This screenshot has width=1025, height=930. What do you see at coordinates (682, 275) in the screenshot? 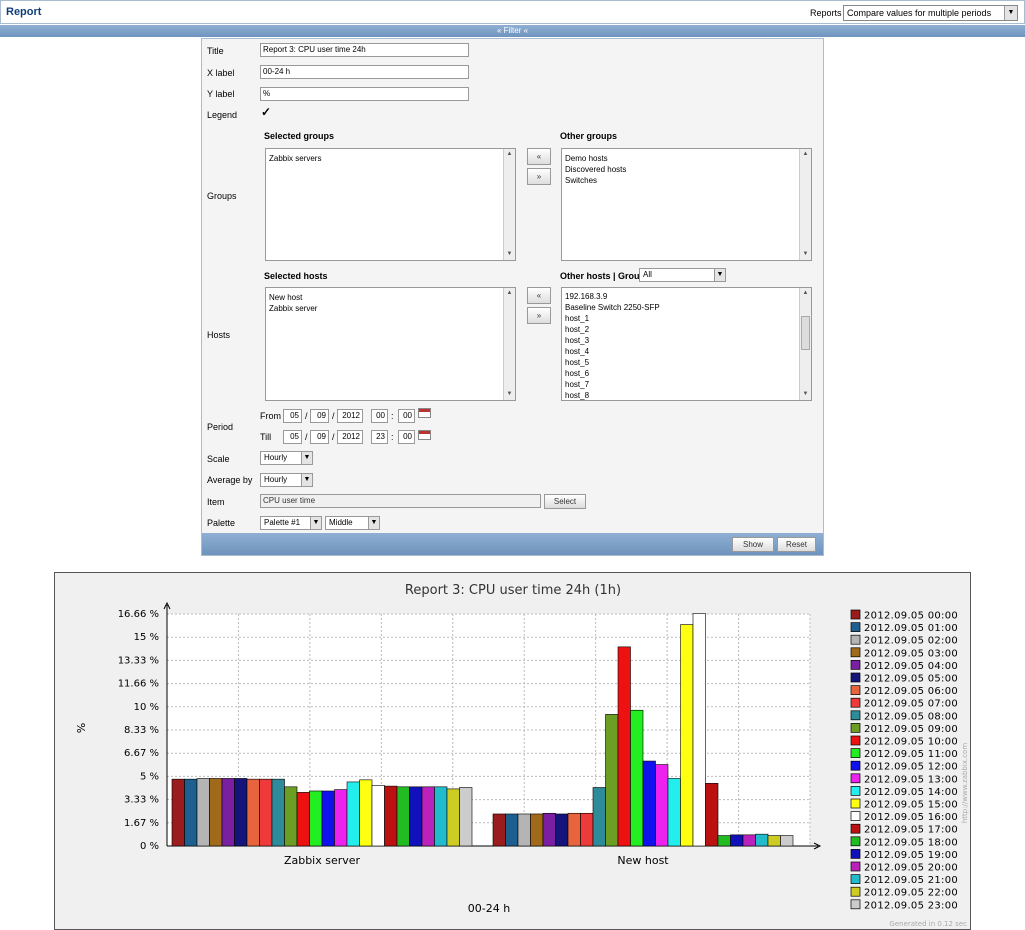
I see `host-group-select: All ▼` at bounding box center [682, 275].